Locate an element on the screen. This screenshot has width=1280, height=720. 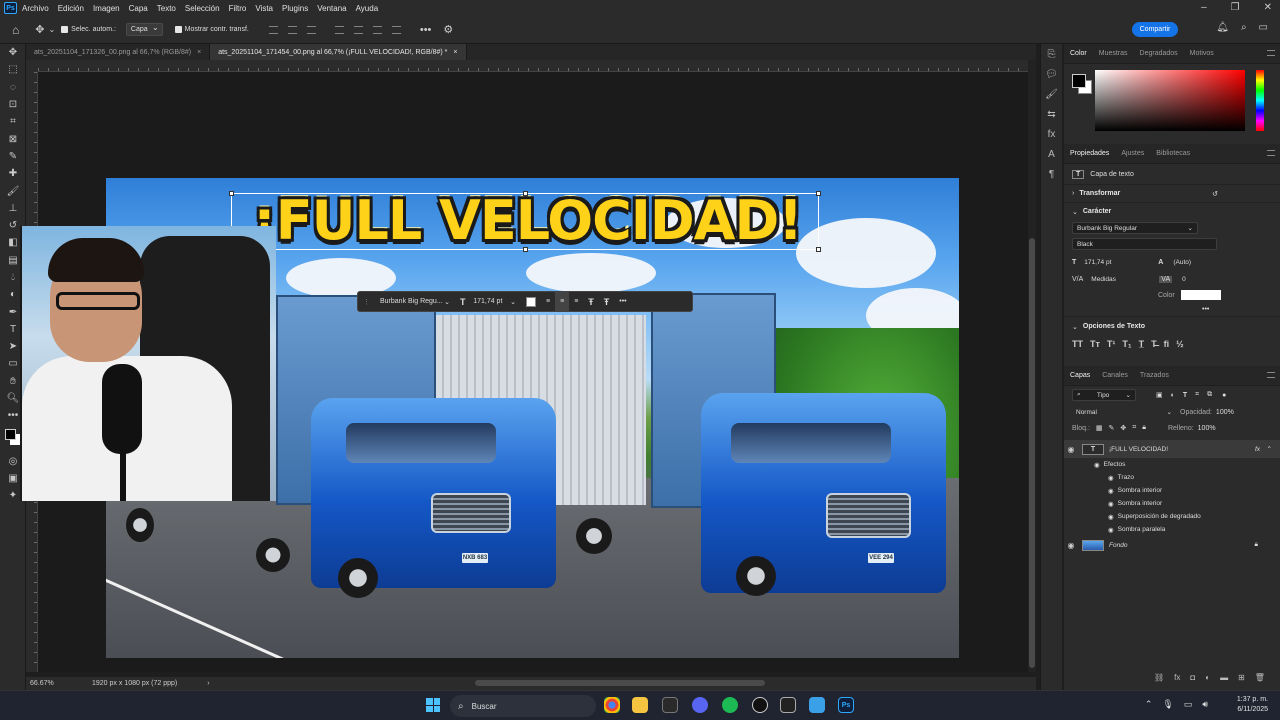
all-caps-icon: TT is located at coordinates (1077, 344).